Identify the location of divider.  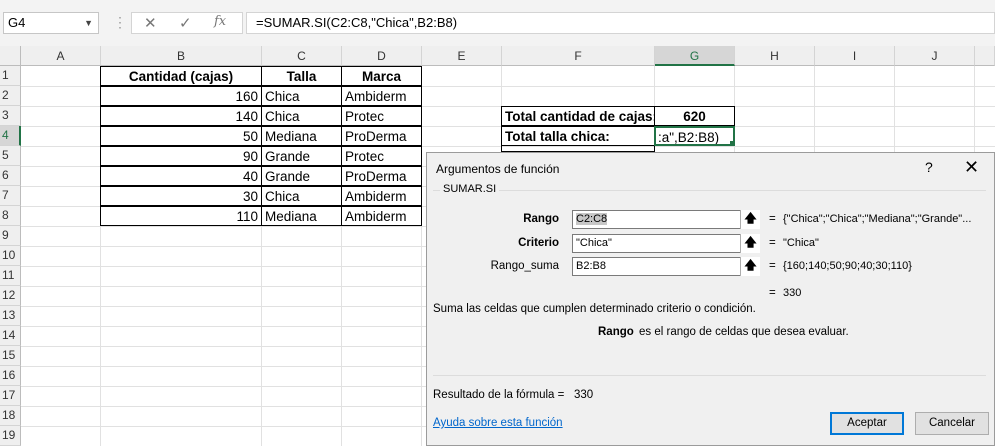
(709, 375).